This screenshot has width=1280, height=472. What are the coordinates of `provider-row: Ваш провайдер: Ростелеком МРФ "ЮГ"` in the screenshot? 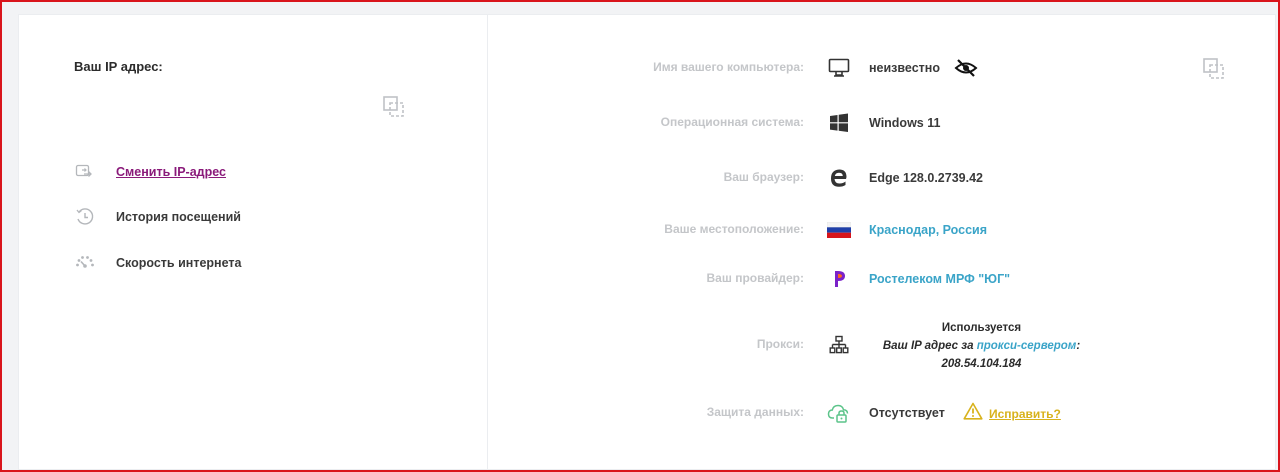 It's located at (882, 279).